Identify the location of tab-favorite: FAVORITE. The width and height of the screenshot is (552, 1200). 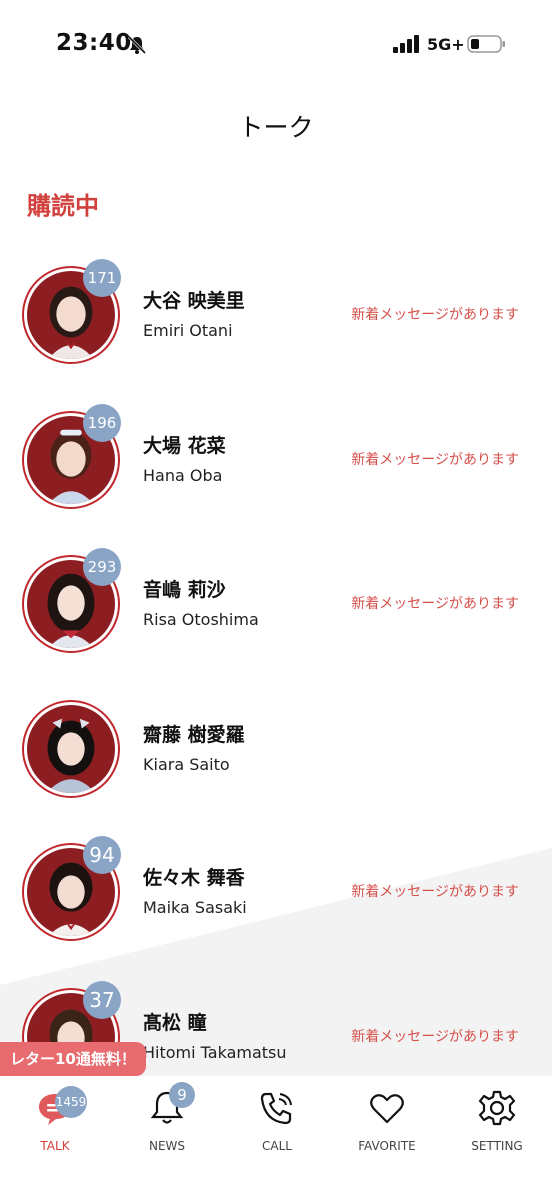
(387, 1119).